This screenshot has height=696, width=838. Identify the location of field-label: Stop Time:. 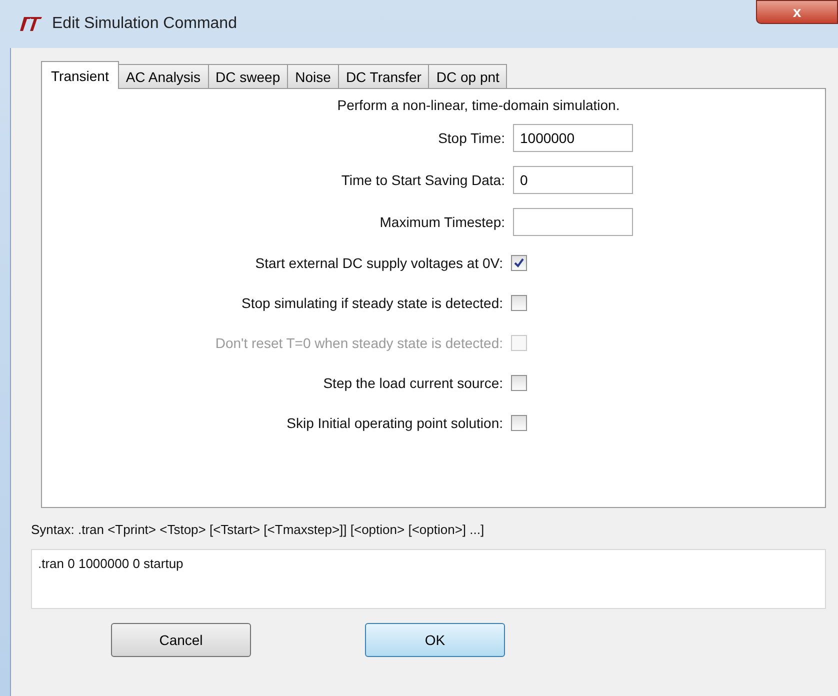
(471, 138).